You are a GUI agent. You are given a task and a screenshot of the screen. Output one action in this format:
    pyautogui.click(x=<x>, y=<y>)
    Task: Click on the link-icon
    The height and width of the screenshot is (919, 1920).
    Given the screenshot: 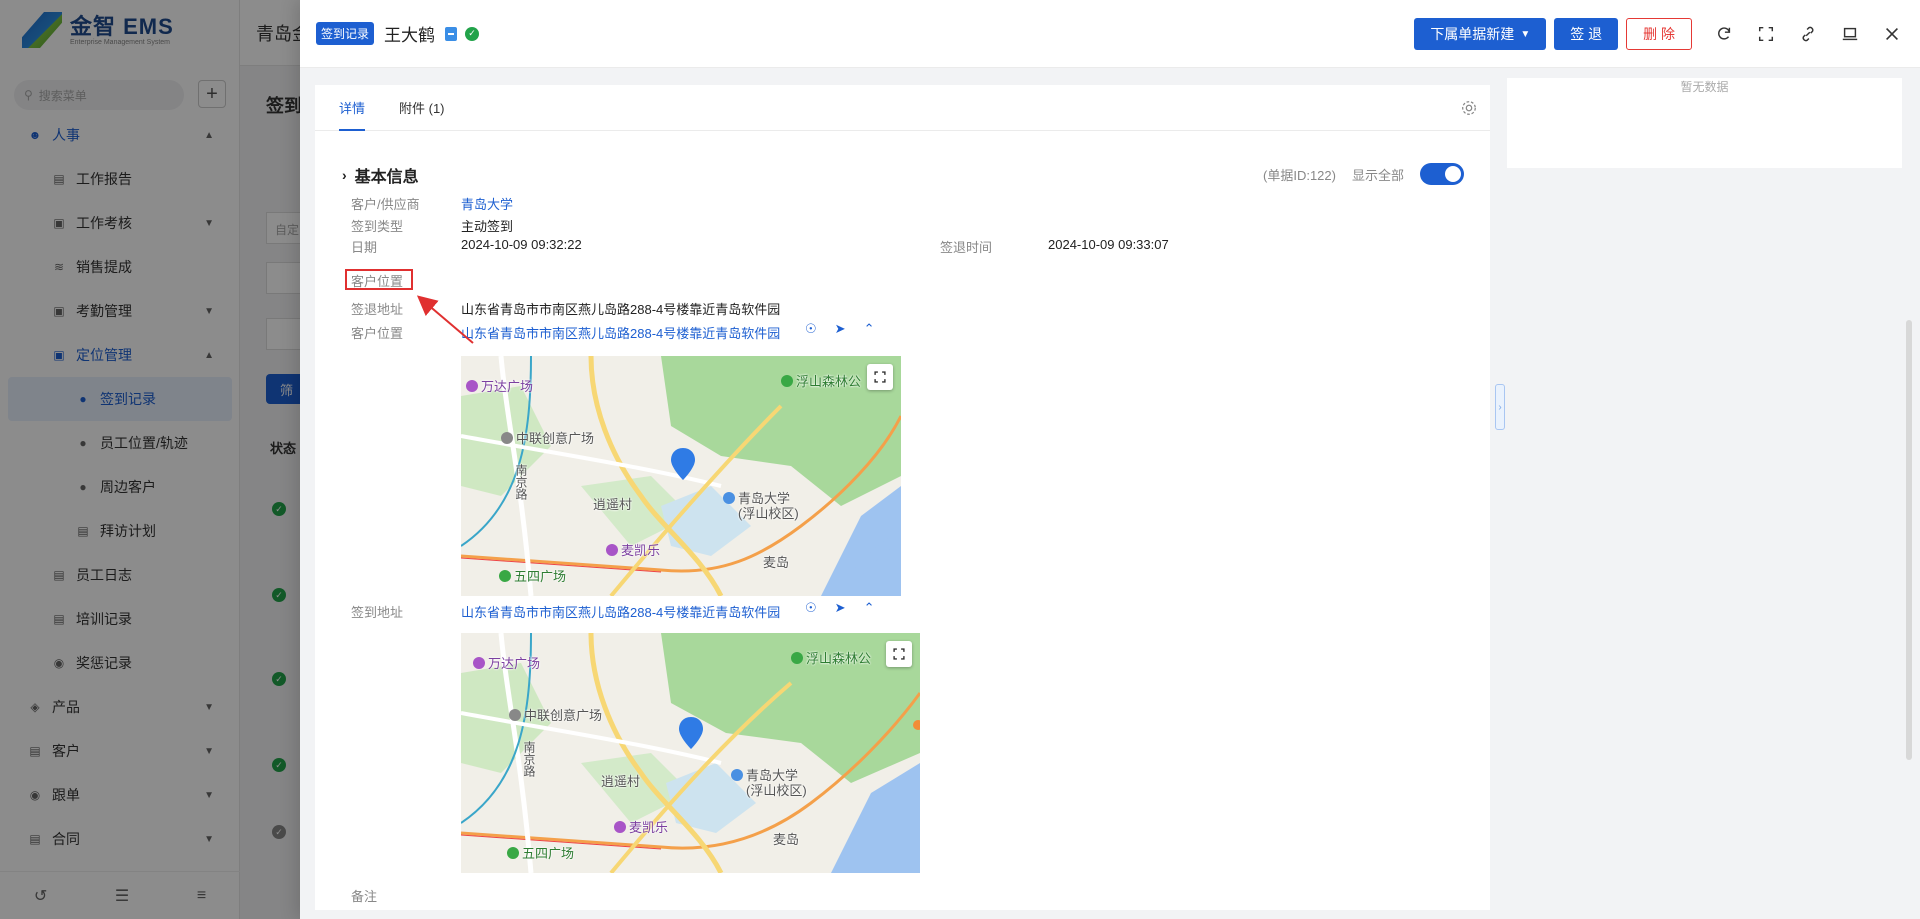 What is the action you would take?
    pyautogui.click(x=1808, y=34)
    